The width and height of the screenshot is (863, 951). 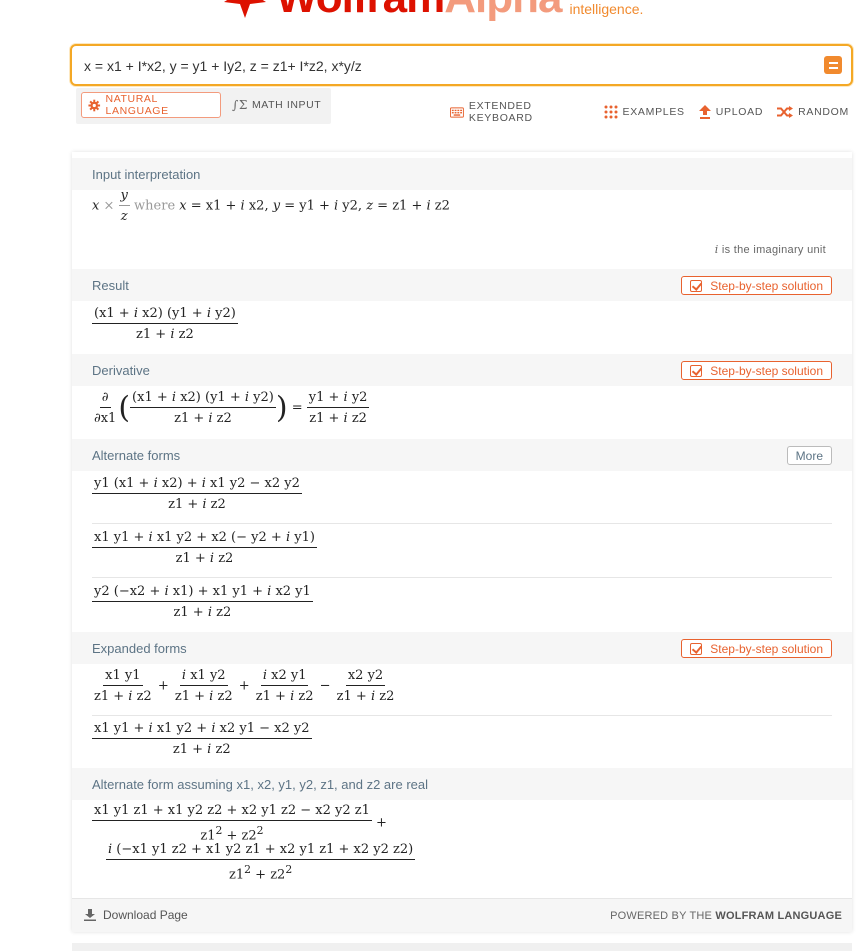 I want to click on download-icon, so click(x=90, y=915).